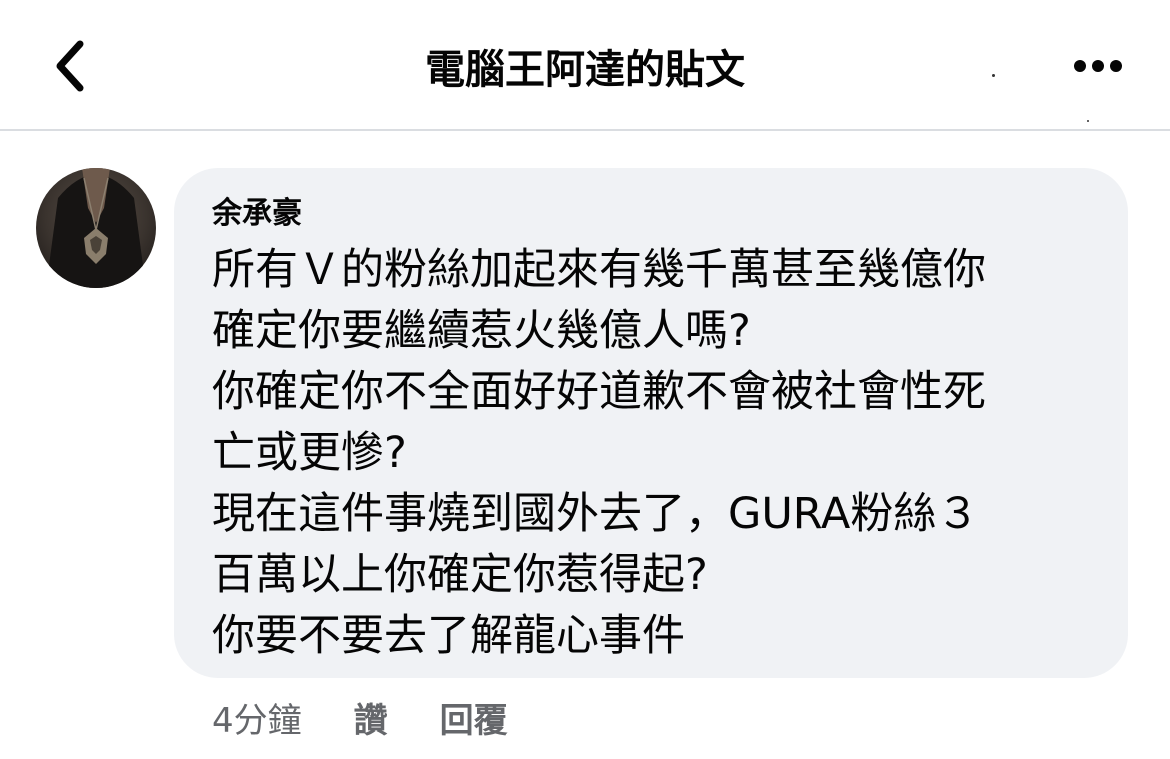  Describe the element at coordinates (481, 331) in the screenshot. I see `comment-text-line: 確定你要繼續惹火幾億人嗎?` at that location.